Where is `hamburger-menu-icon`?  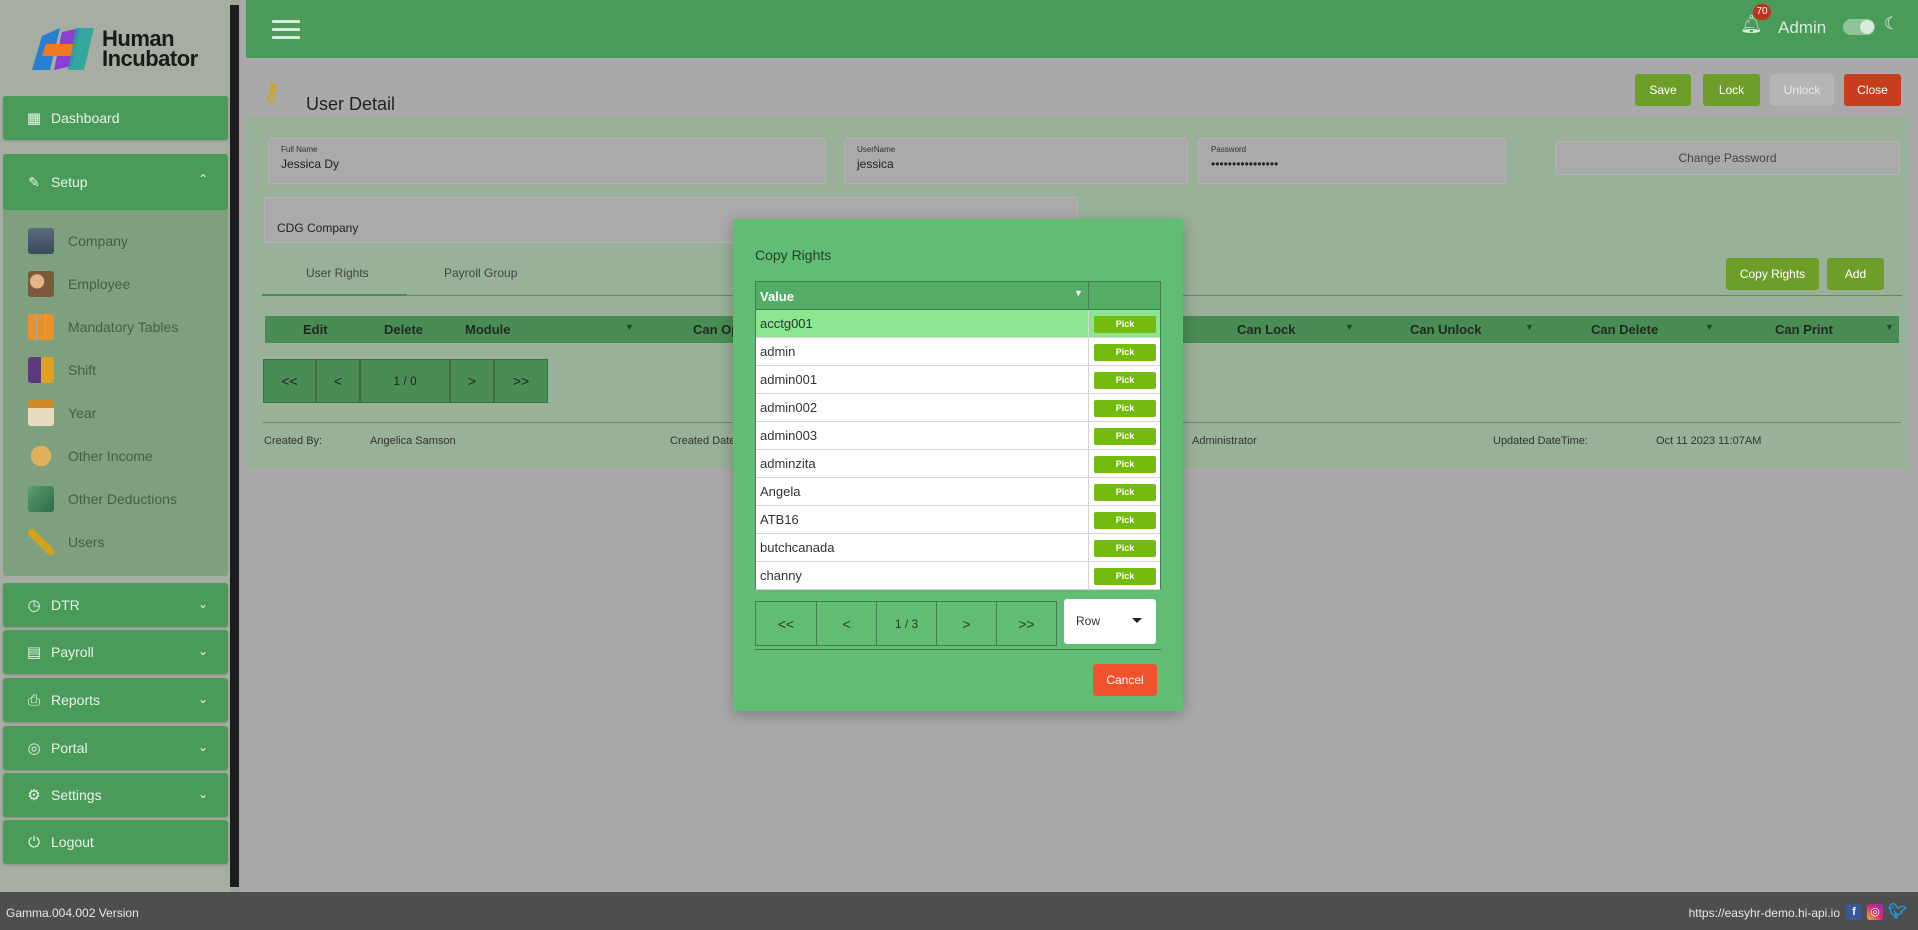
hamburger-menu-icon is located at coordinates (286, 30).